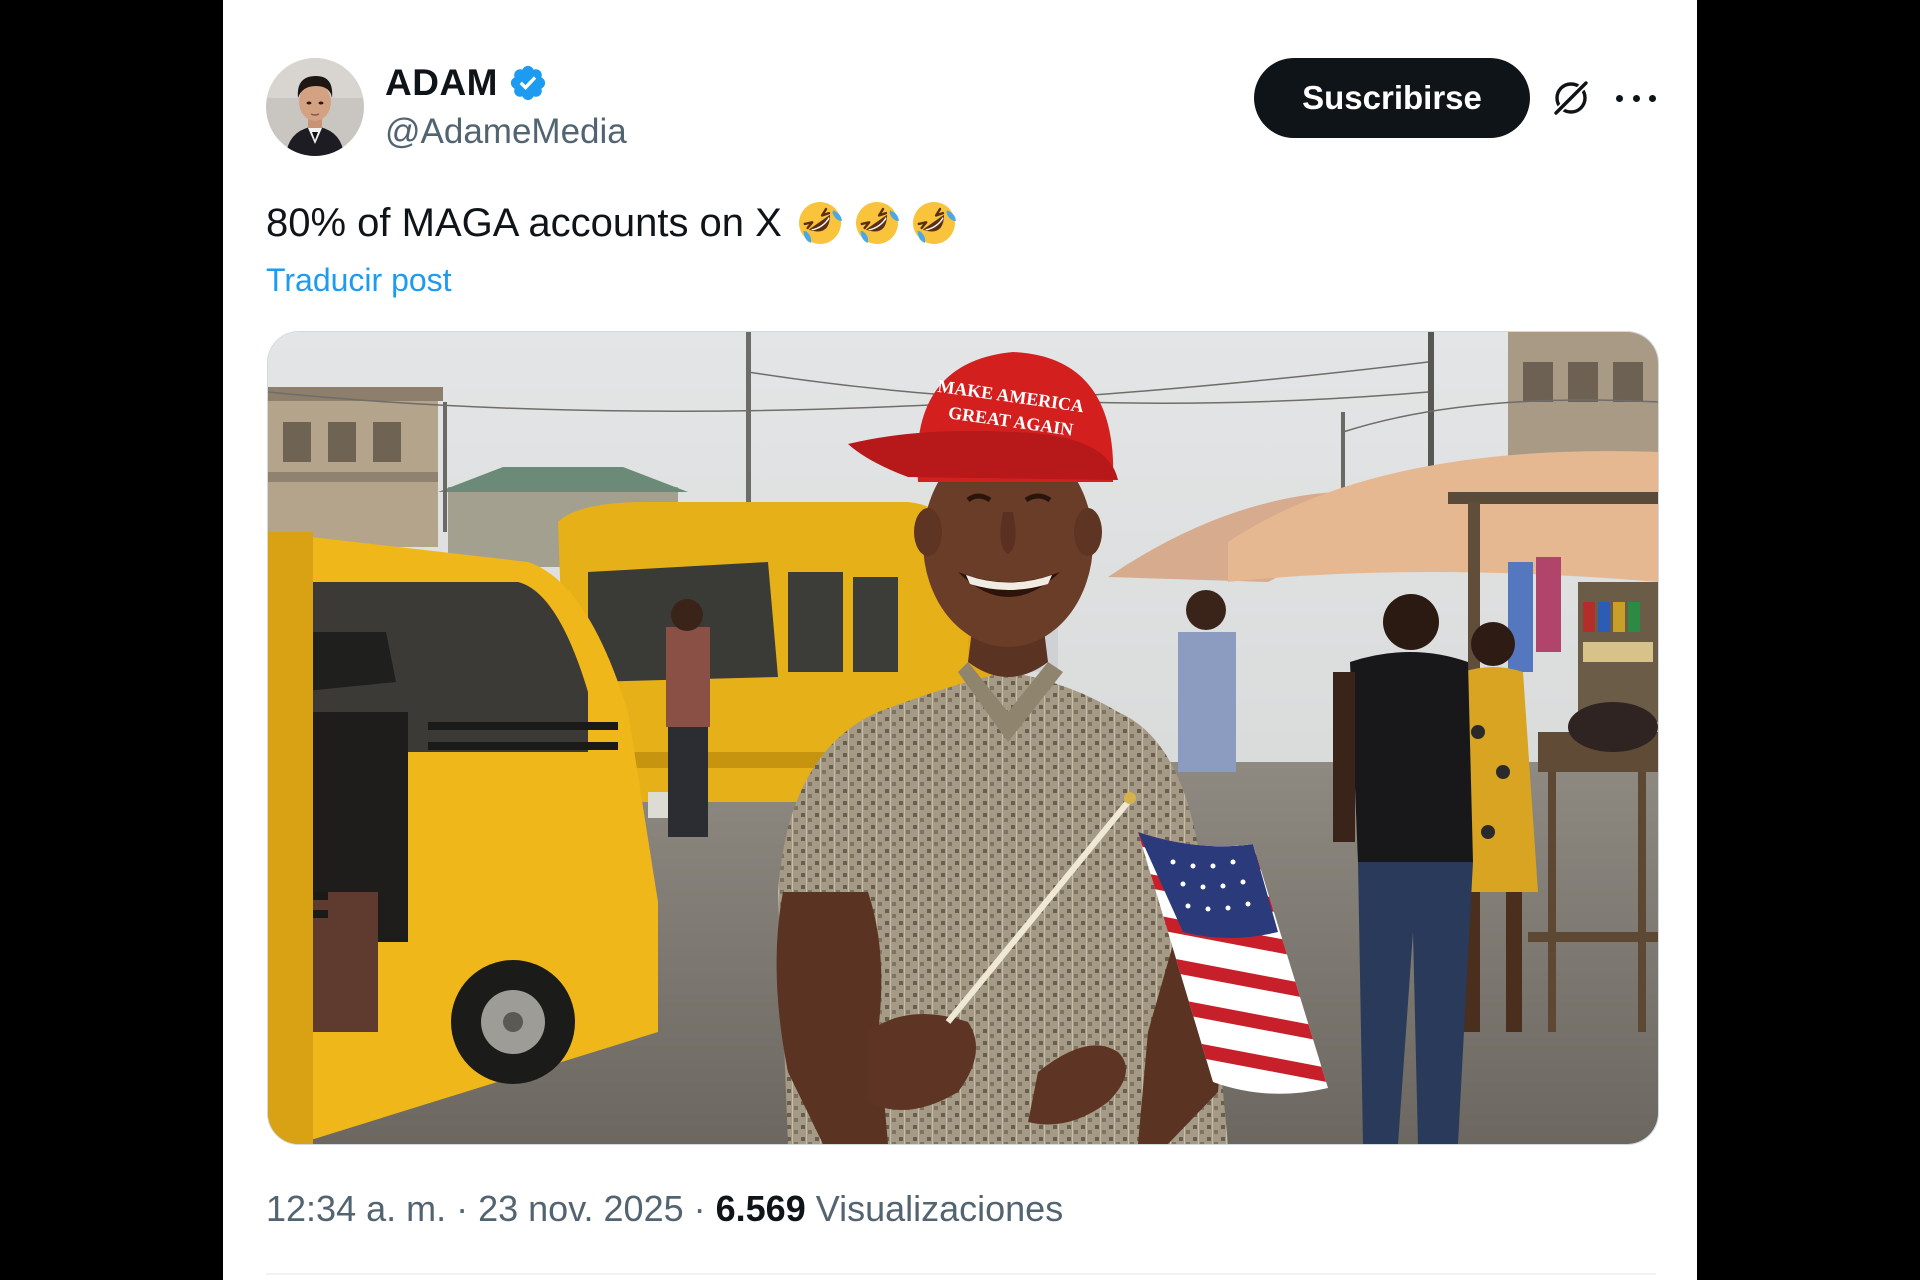 Image resolution: width=1920 pixels, height=1280 pixels. Describe the element at coordinates (359, 280) in the screenshot. I see `translate-post-link: Traducir post` at that location.